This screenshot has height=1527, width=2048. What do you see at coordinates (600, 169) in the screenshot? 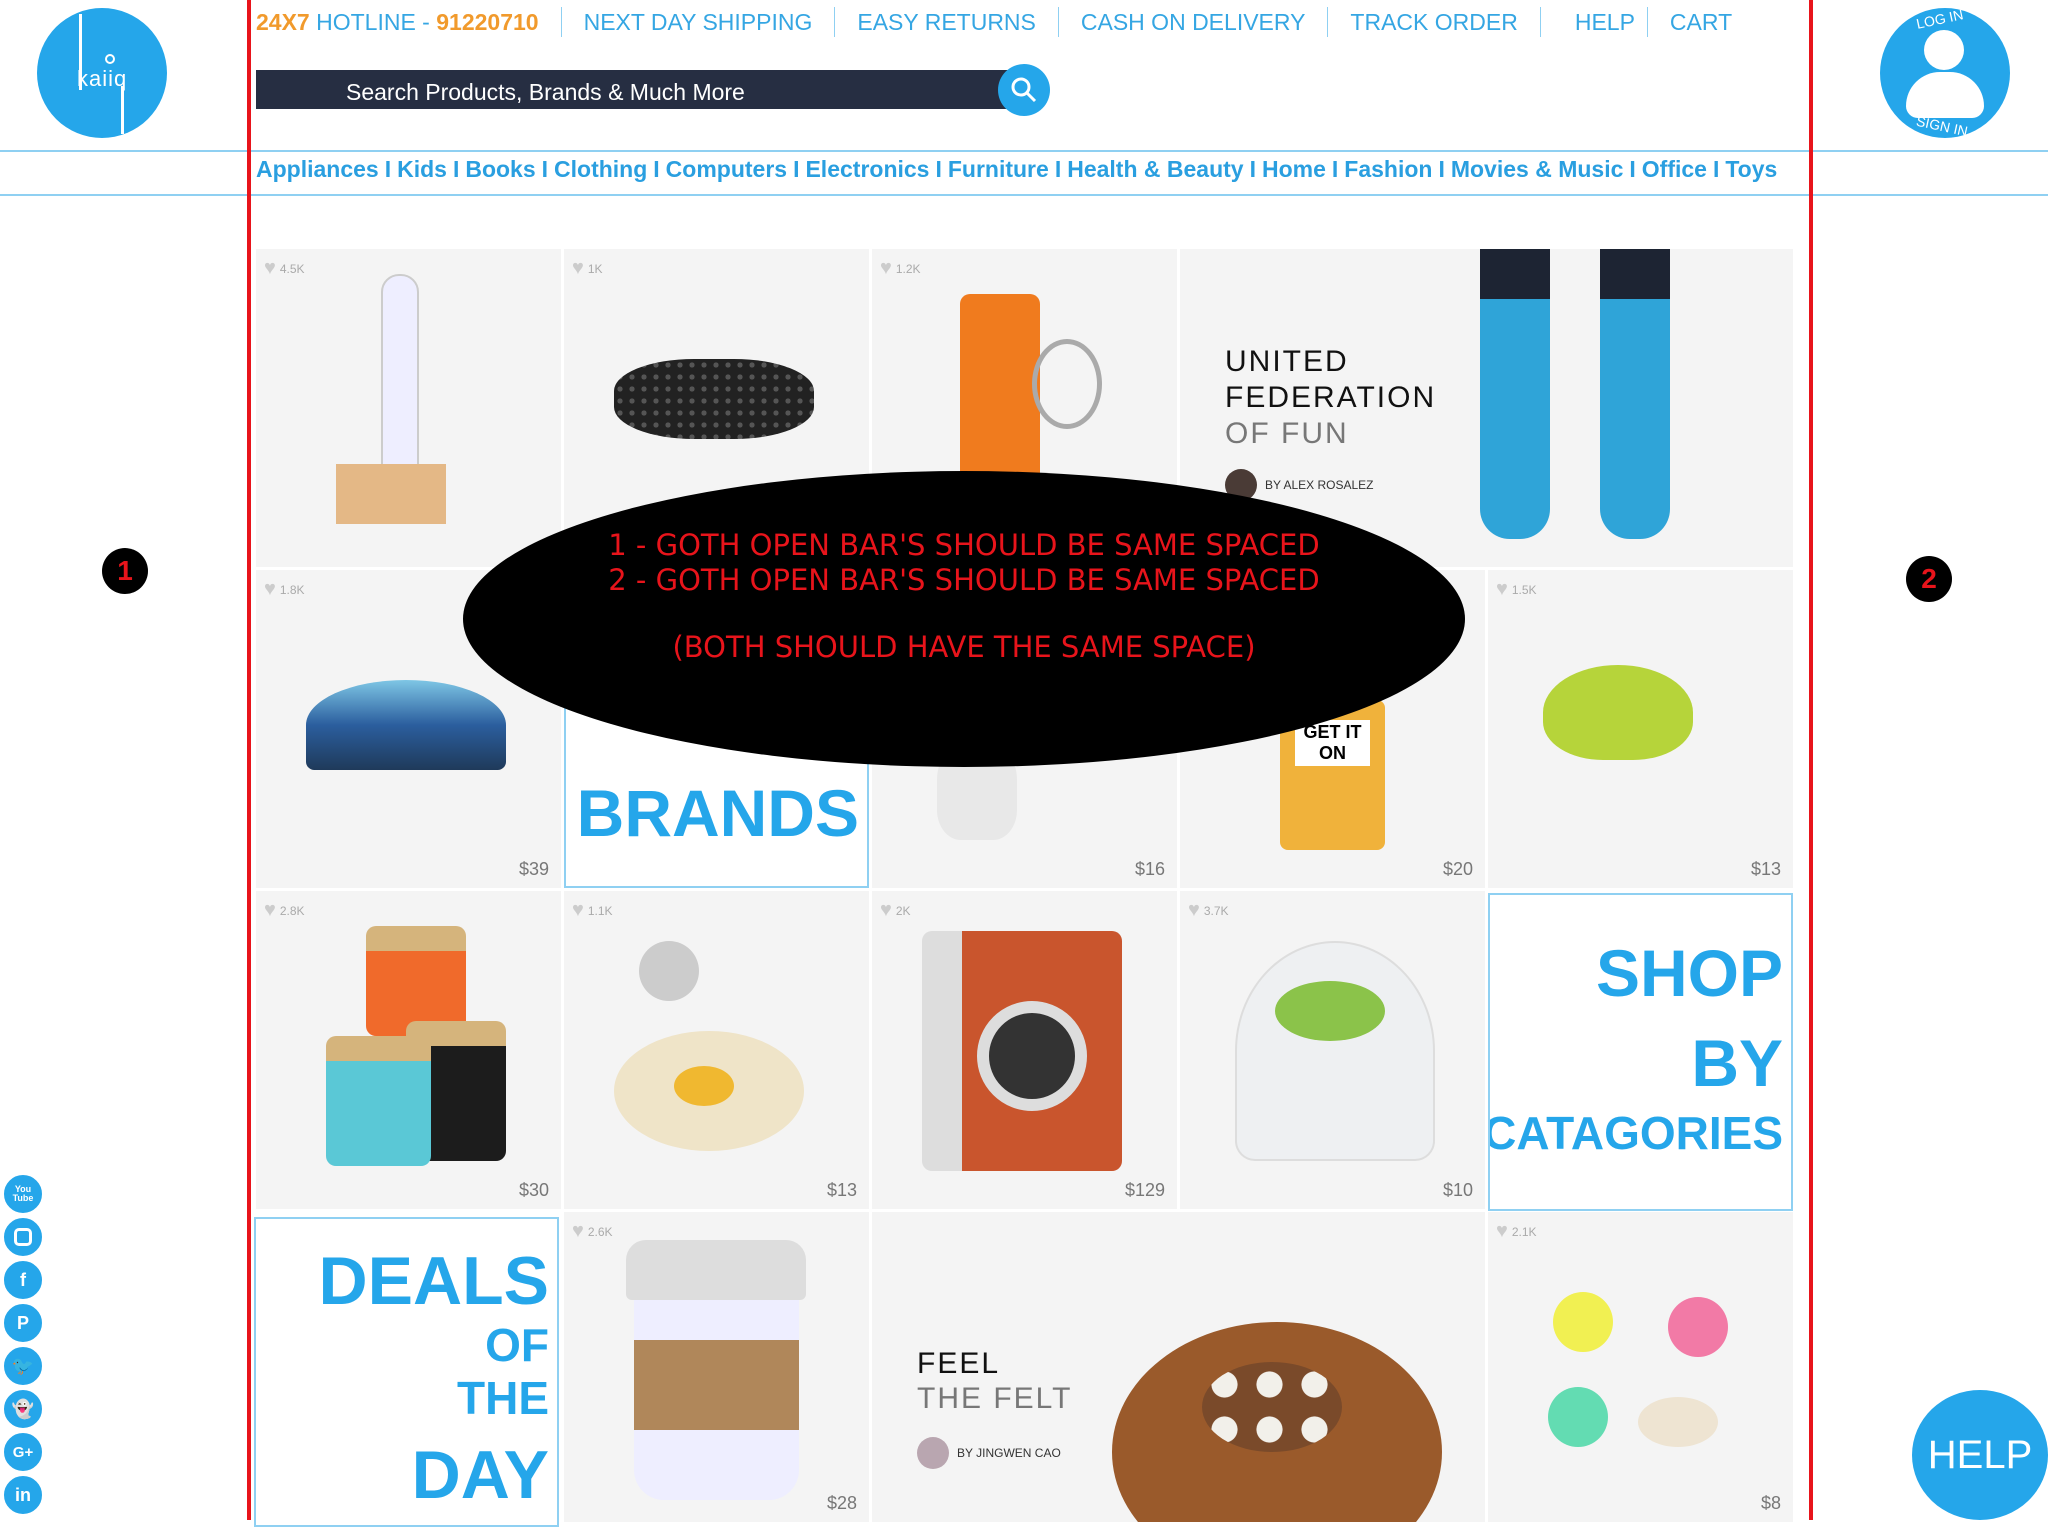
I see `category-clothing: Clothing` at bounding box center [600, 169].